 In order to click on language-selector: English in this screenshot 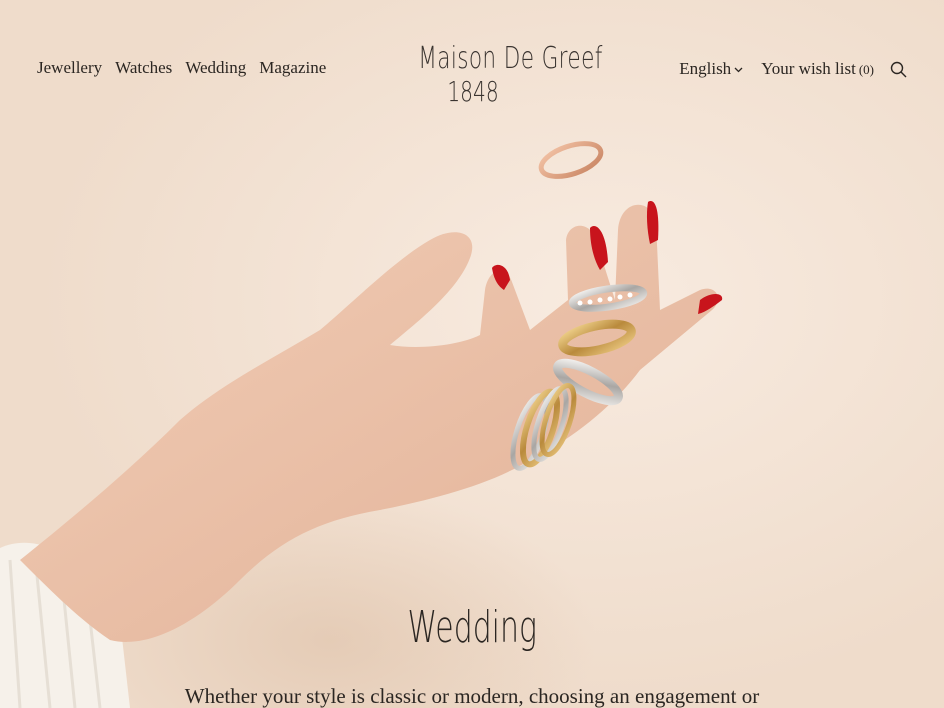, I will do `click(711, 69)`.